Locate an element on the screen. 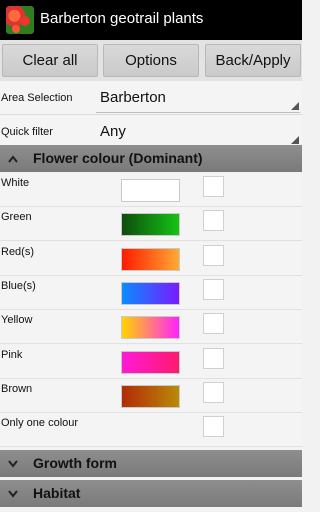 Image resolution: width=320 pixels, height=512 pixels. colour-row: Brown is located at coordinates (151, 395).